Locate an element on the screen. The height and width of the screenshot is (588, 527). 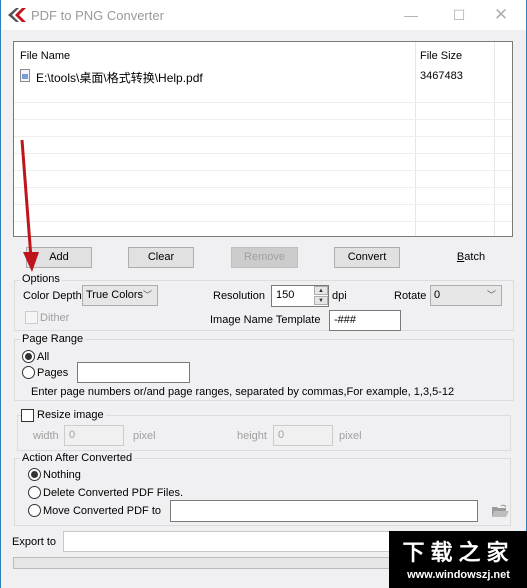
resize-checkbox is located at coordinates (27, 415).